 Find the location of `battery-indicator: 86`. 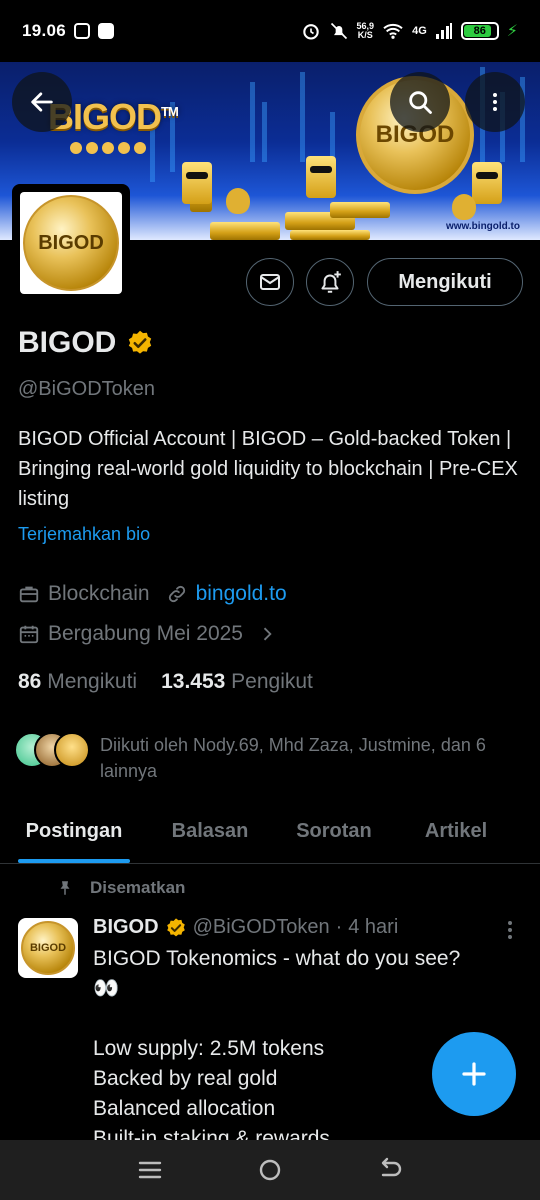

battery-indicator: 86 is located at coordinates (479, 31).